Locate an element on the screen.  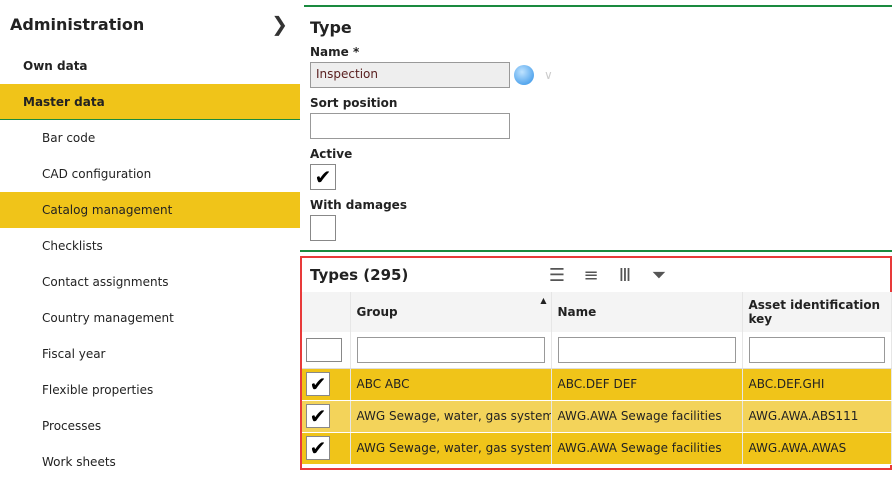
active-checkbox: ✔ is located at coordinates (323, 177).